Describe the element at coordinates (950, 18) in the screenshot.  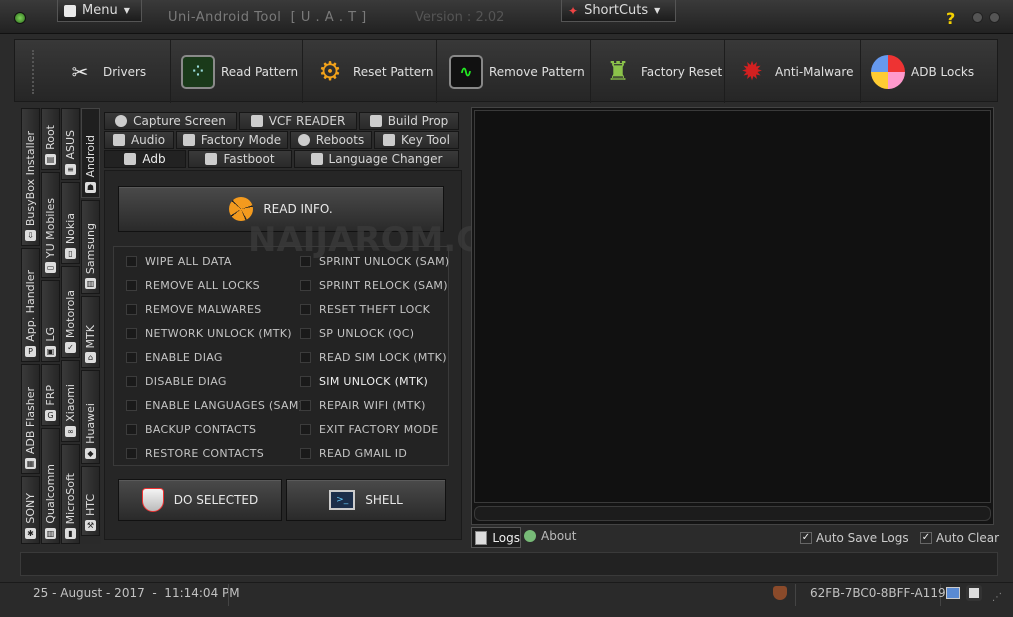
I see `help-icon: ?` at that location.